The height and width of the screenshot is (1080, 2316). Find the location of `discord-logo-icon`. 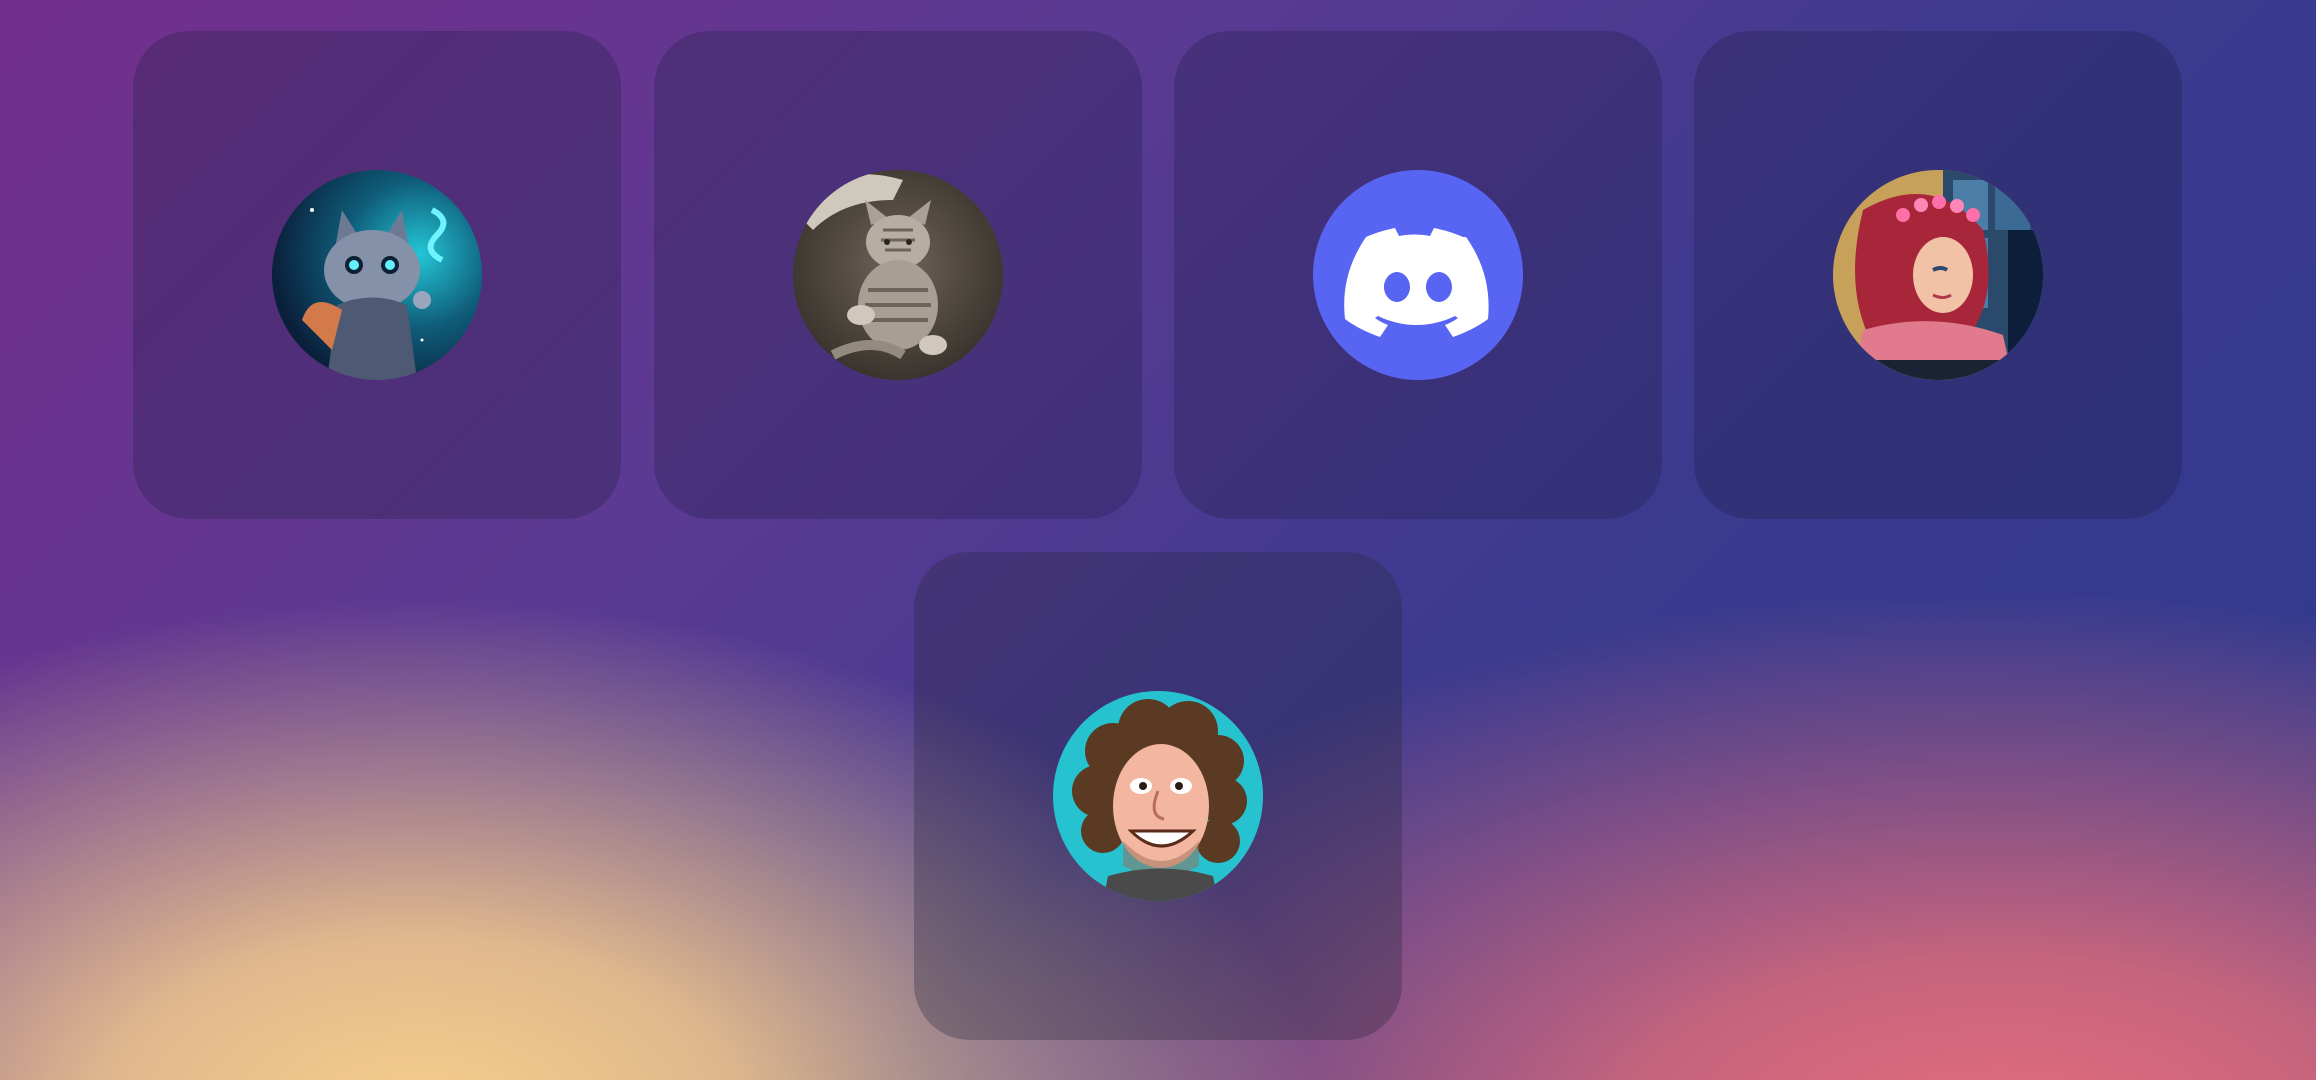

discord-logo-icon is located at coordinates (1418, 275).